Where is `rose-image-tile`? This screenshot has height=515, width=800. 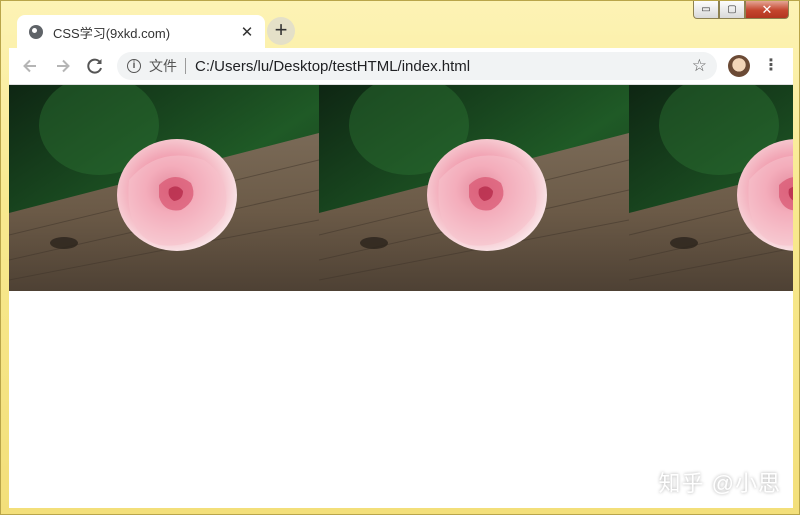 rose-image-tile is located at coordinates (711, 188).